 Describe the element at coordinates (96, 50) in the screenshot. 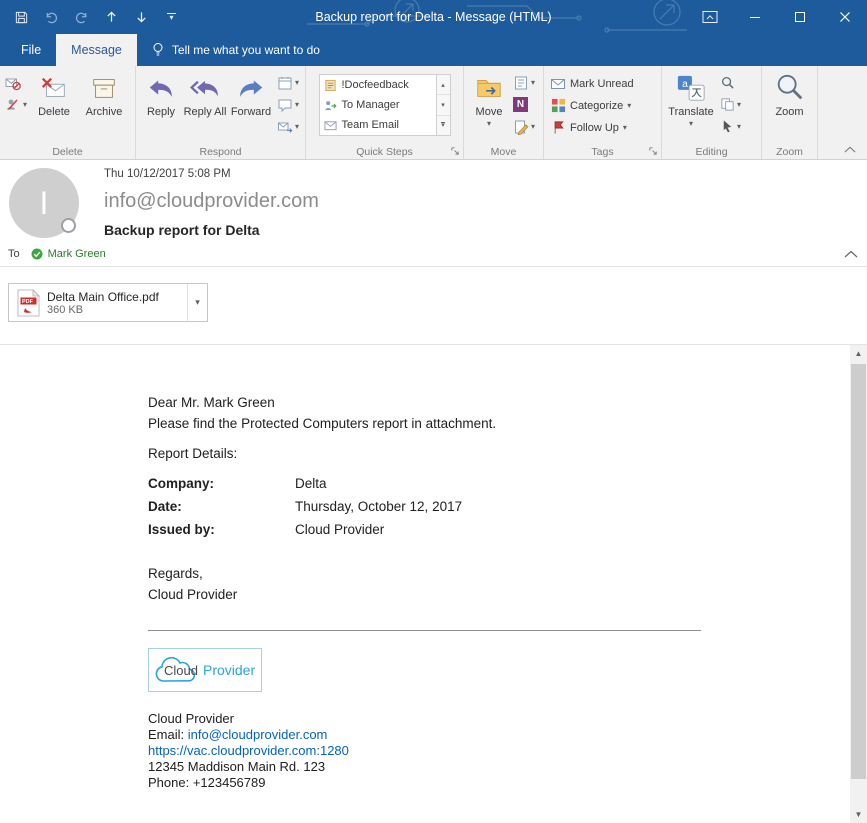

I see `tab-message: Message` at that location.